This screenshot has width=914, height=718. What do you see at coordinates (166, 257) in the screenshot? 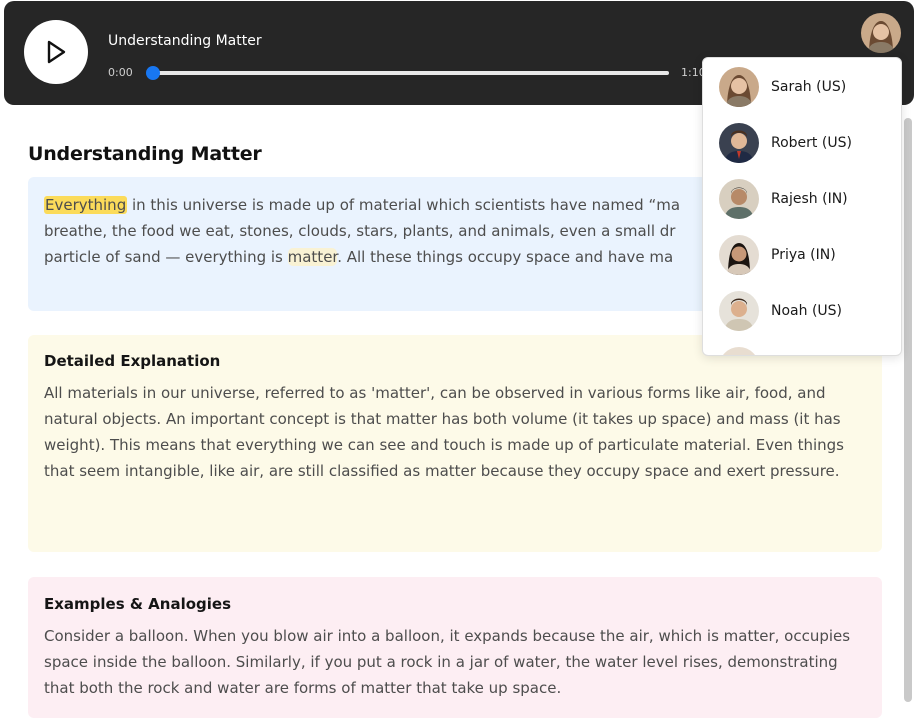
I see `intro-line-3a: particle of sand — everything is` at bounding box center [166, 257].